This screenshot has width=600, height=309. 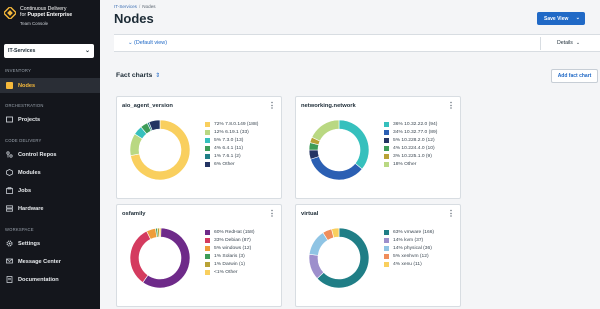 What do you see at coordinates (574, 76) in the screenshot?
I see `add-fact-chart-button: Add fact chart` at bounding box center [574, 76].